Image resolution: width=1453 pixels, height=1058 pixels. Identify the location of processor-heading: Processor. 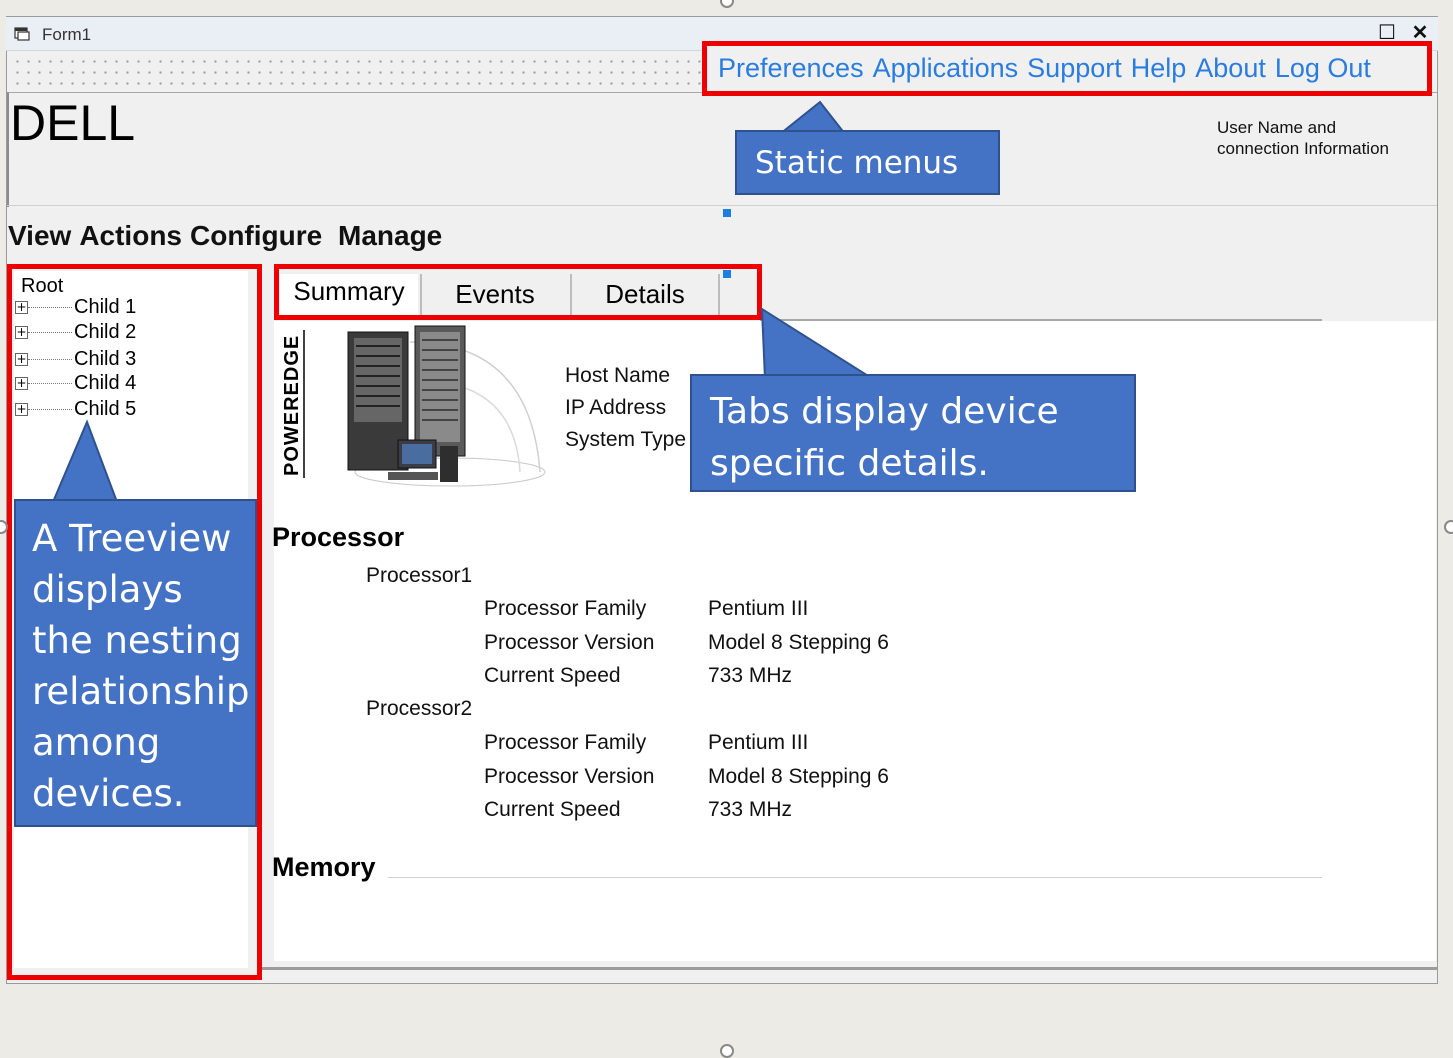
(338, 537).